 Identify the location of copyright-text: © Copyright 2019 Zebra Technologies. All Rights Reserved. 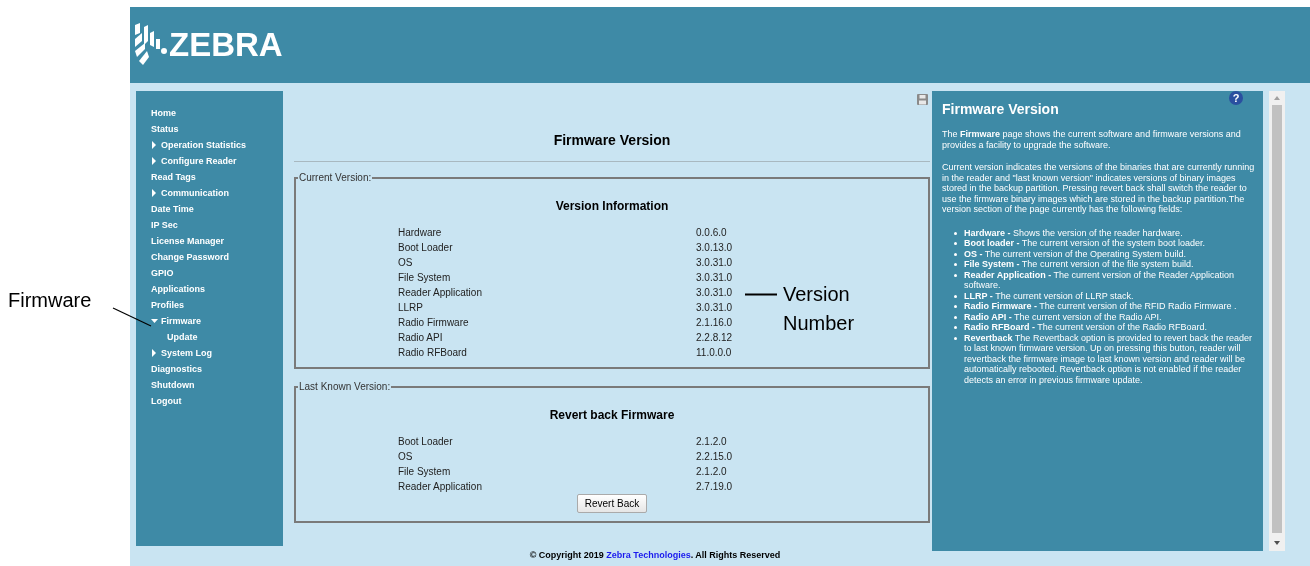
(655, 555).